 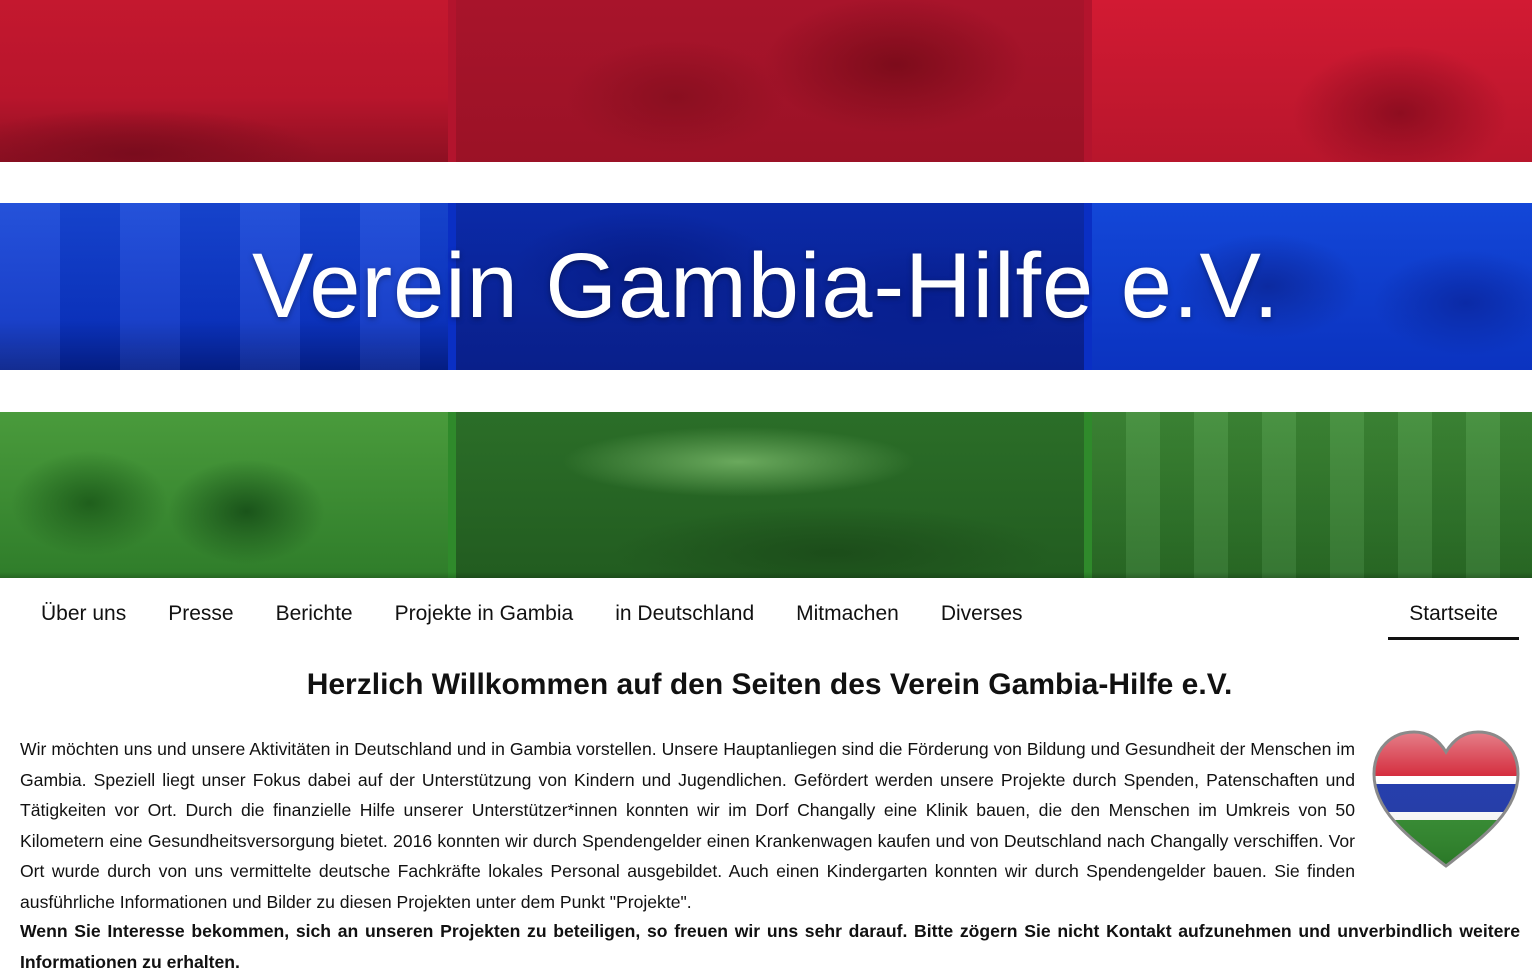 What do you see at coordinates (766, 575) in the screenshot?
I see `banner-shadow` at bounding box center [766, 575].